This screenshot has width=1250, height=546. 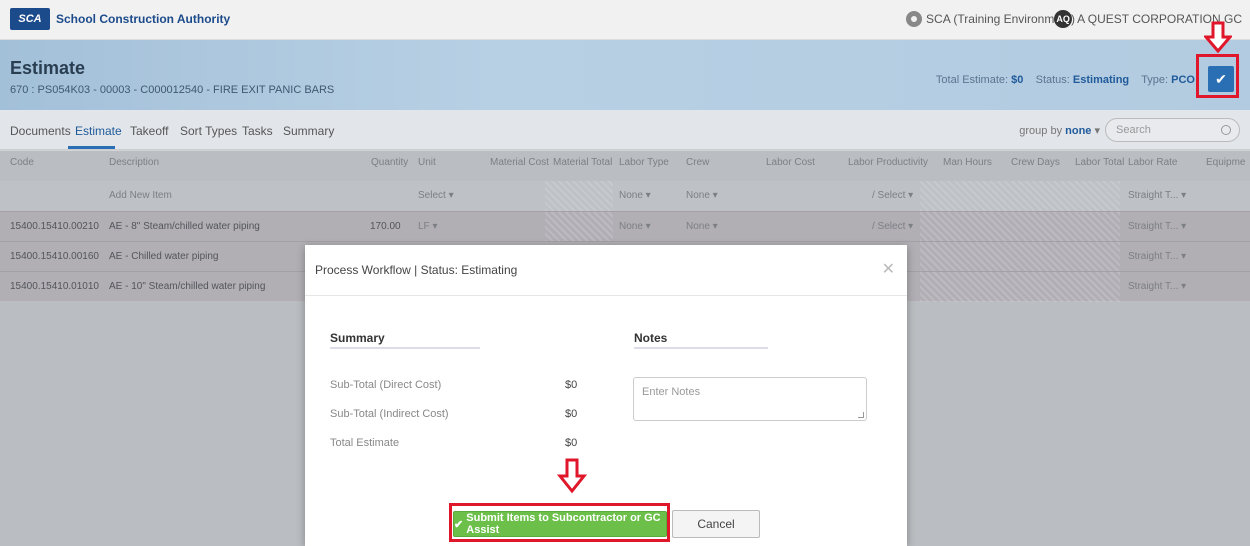 I want to click on group-by-value: none, so click(x=1078, y=131).